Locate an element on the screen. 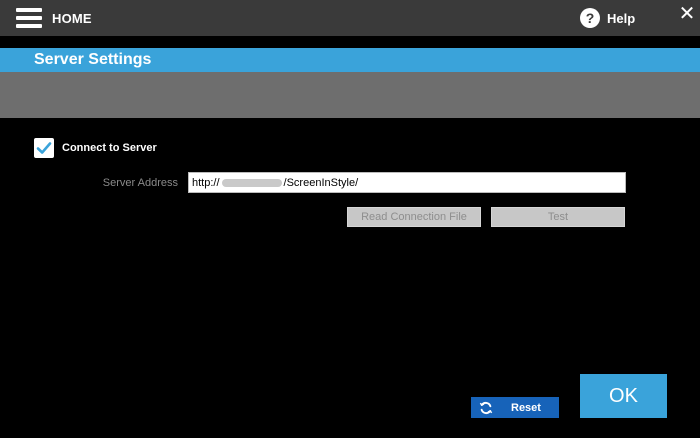 This screenshot has height=438, width=700. help-label: Help is located at coordinates (621, 18).